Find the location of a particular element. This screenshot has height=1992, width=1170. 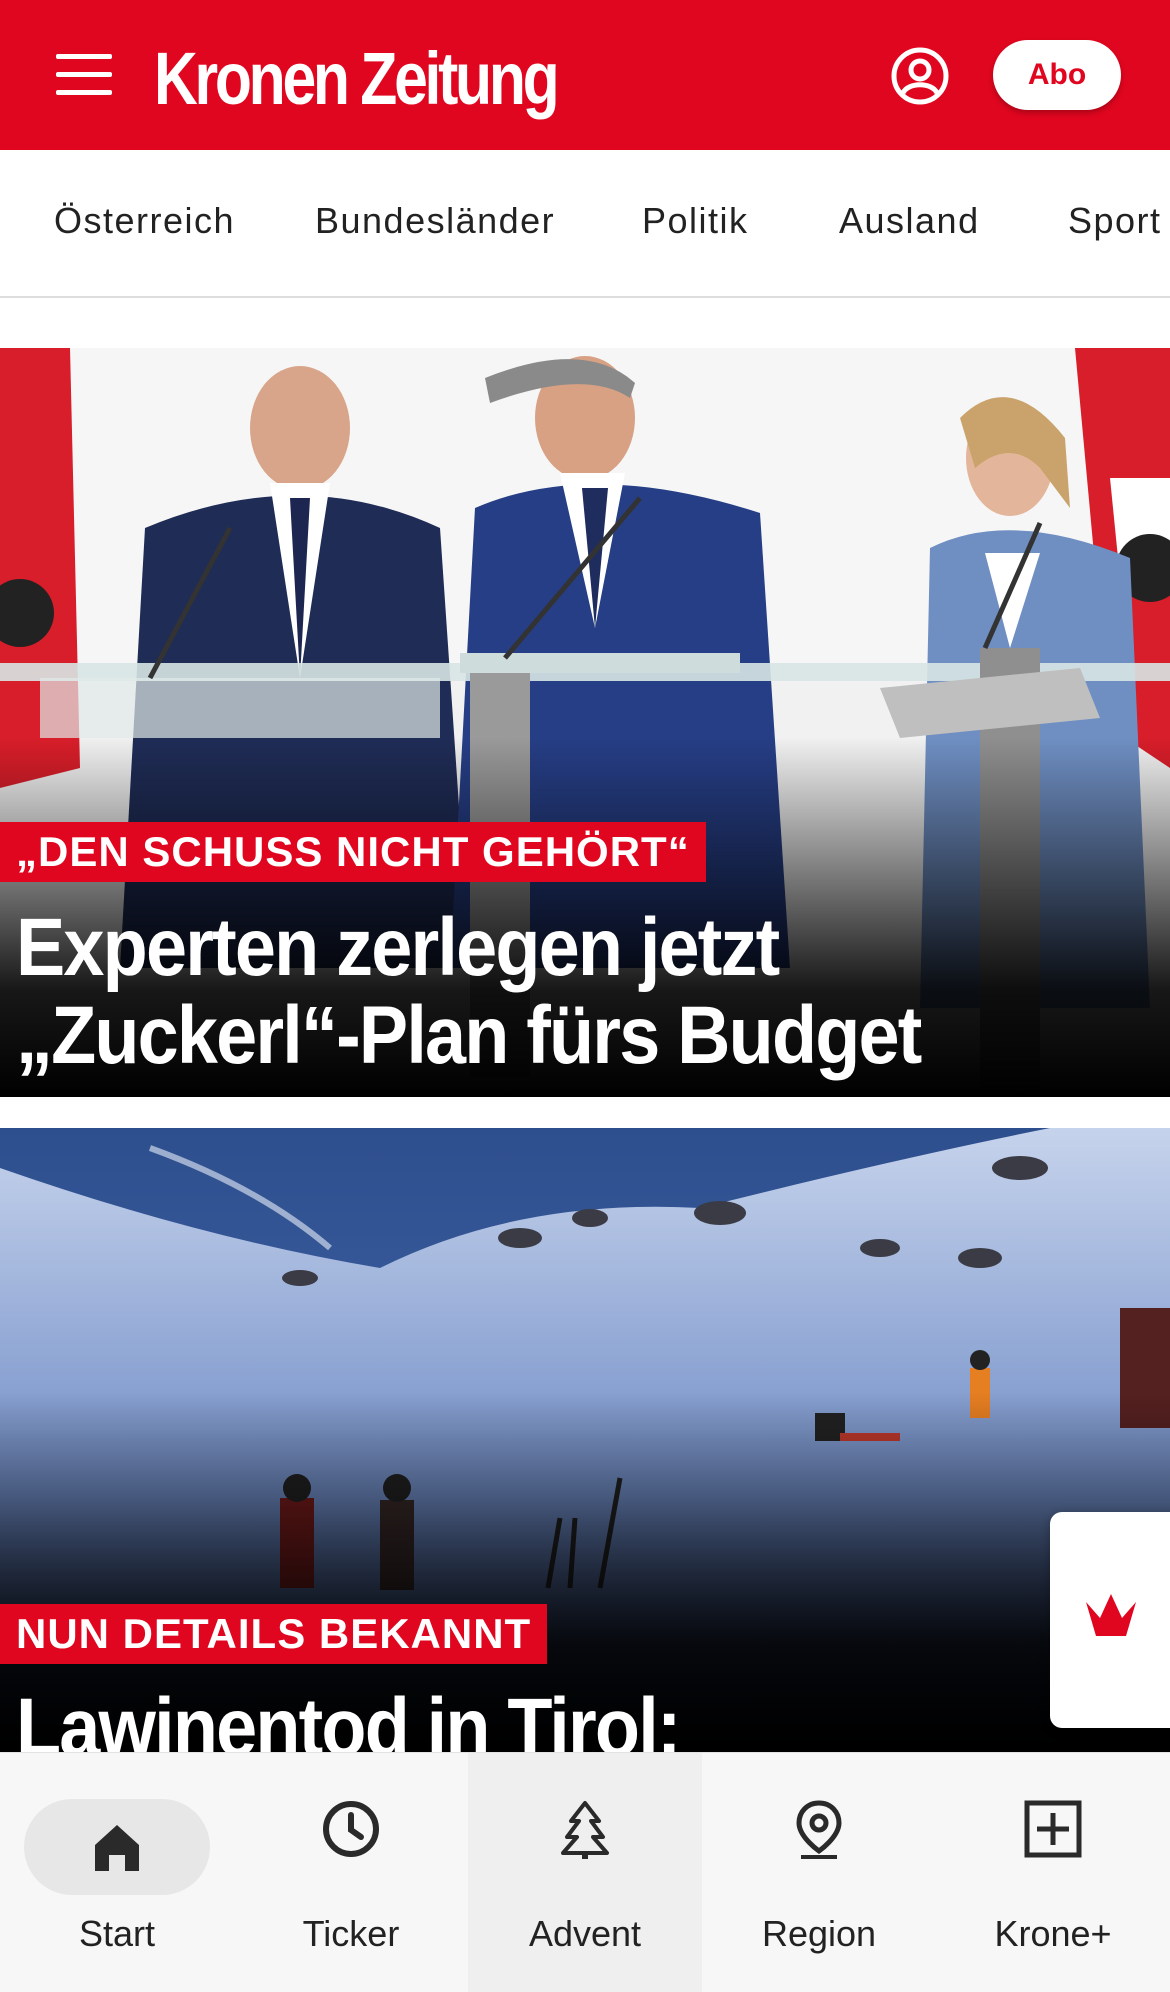

nav-item-start: Start is located at coordinates (117, 1872).